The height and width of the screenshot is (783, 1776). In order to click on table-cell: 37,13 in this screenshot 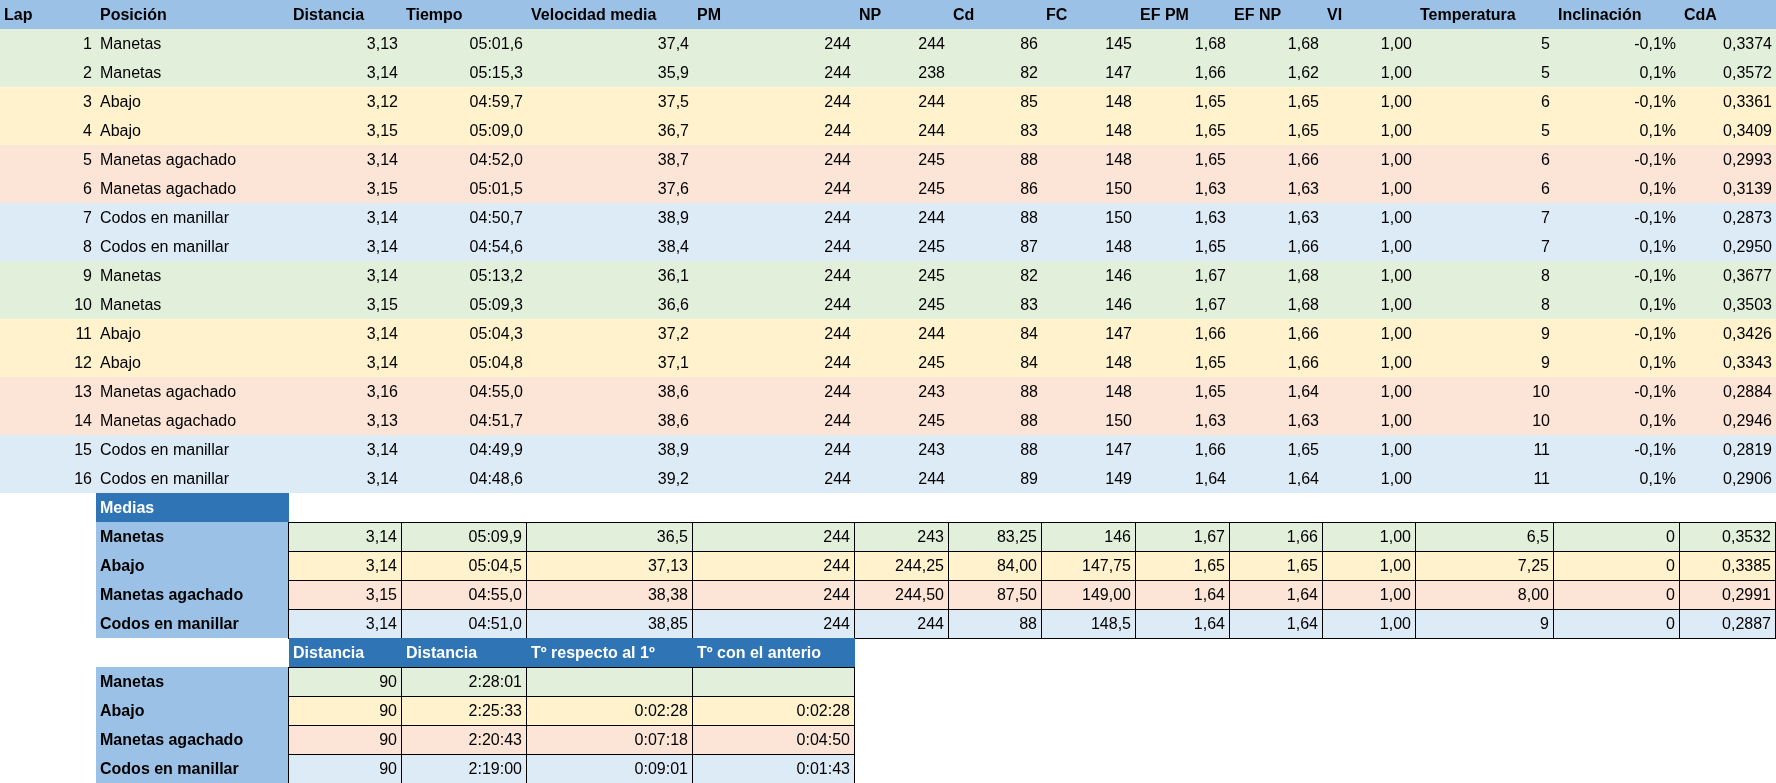, I will do `click(609, 566)`.